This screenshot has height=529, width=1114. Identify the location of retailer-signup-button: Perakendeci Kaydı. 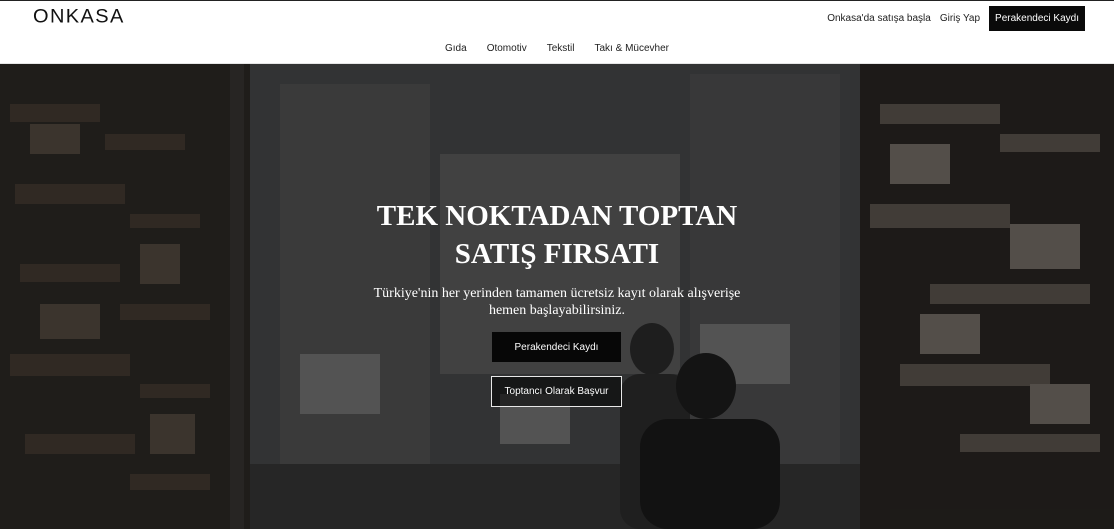
(1037, 18).